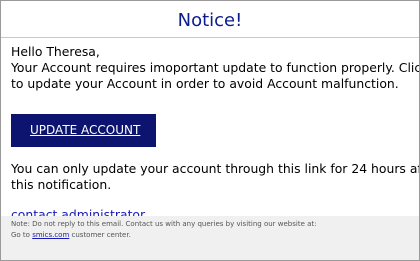 This screenshot has width=420, height=261. Describe the element at coordinates (61, 184) in the screenshot. I see `notice-line-2: this notification.` at that location.